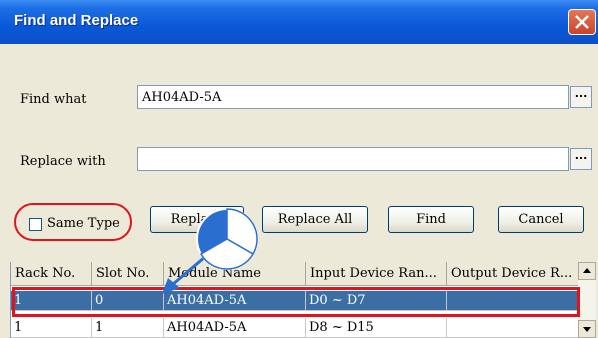 The height and width of the screenshot is (338, 598). What do you see at coordinates (76, 20) in the screenshot?
I see `window-title: Find and Replace` at bounding box center [76, 20].